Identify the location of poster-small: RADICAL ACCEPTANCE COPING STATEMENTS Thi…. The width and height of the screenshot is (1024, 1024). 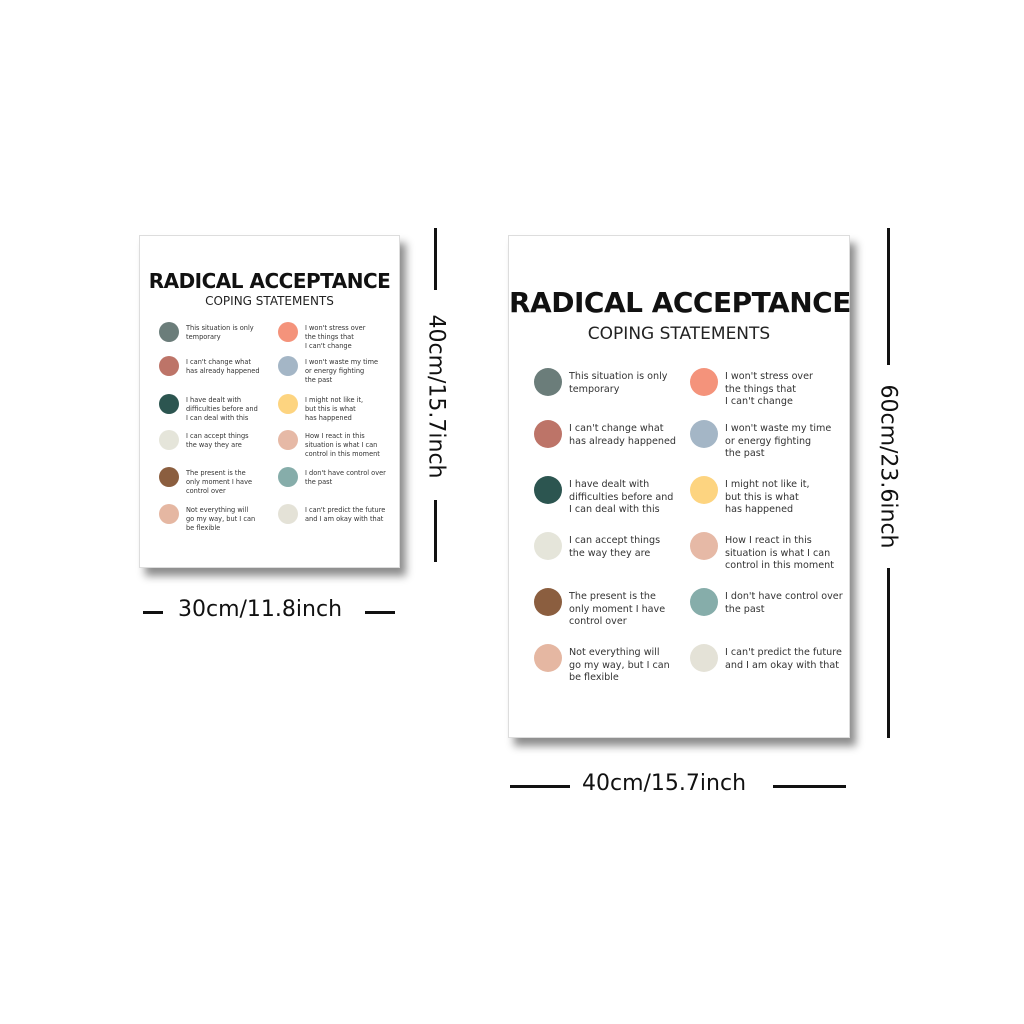
(269, 401).